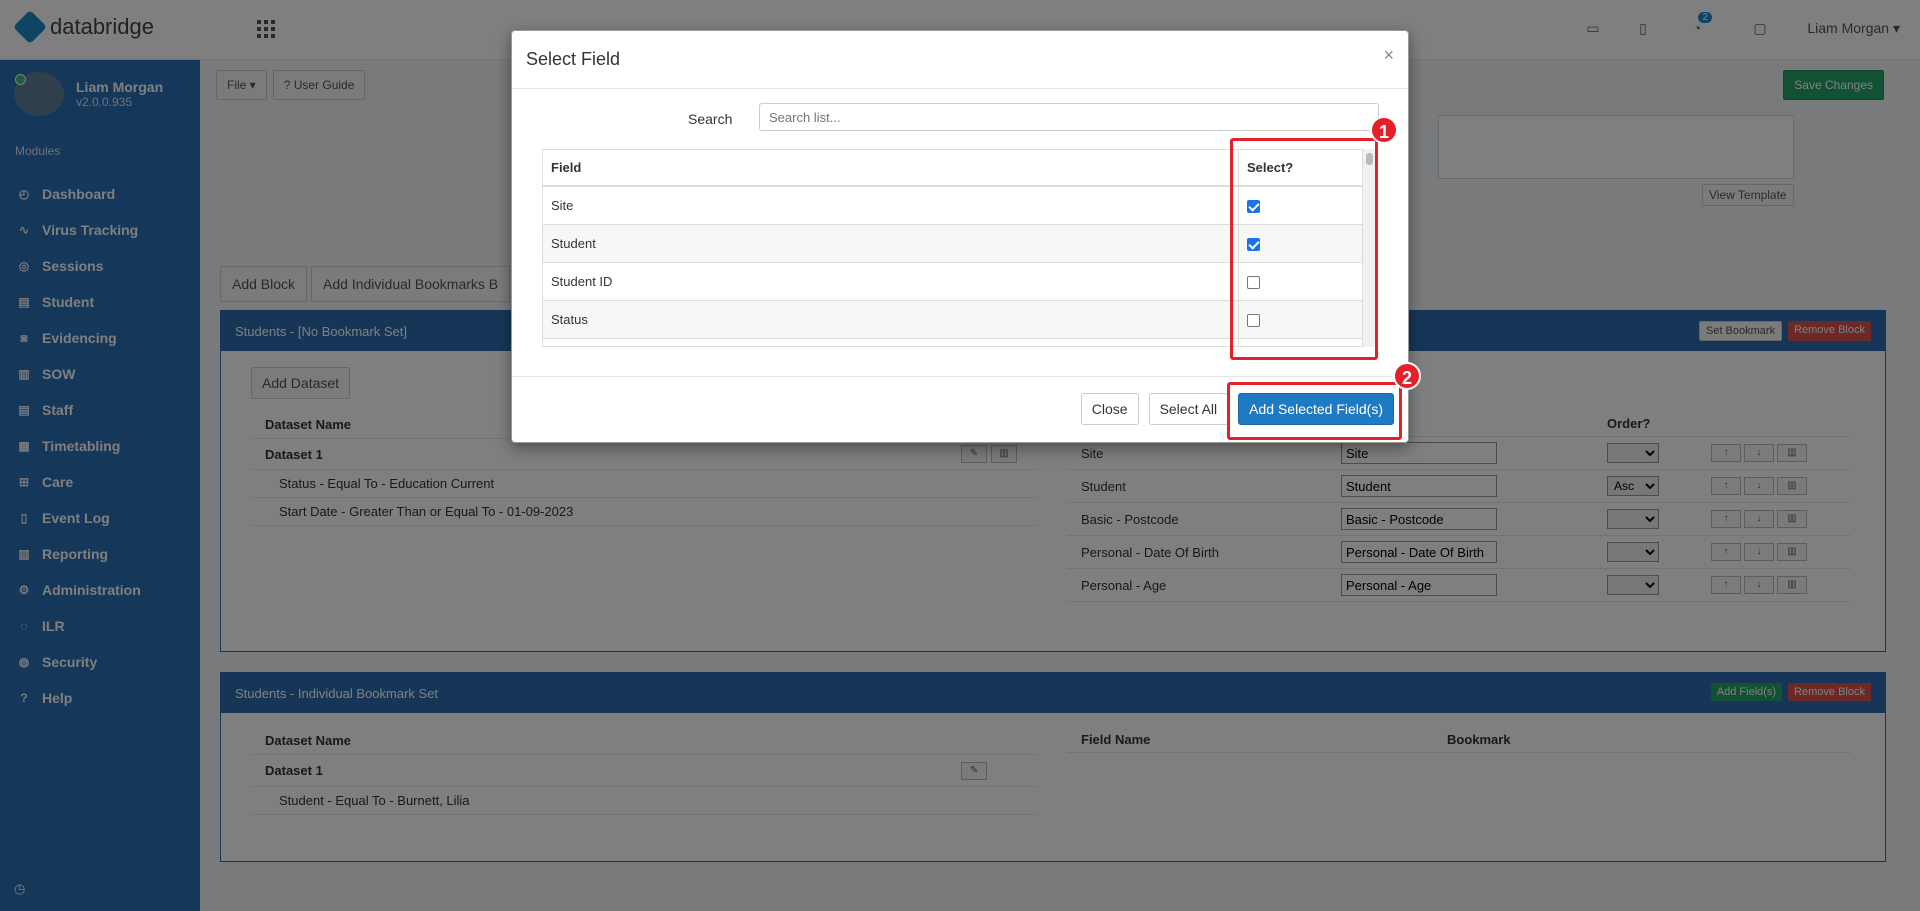 This screenshot has height=911, width=1920. What do you see at coordinates (1109, 409) in the screenshot?
I see `close-button: Close` at bounding box center [1109, 409].